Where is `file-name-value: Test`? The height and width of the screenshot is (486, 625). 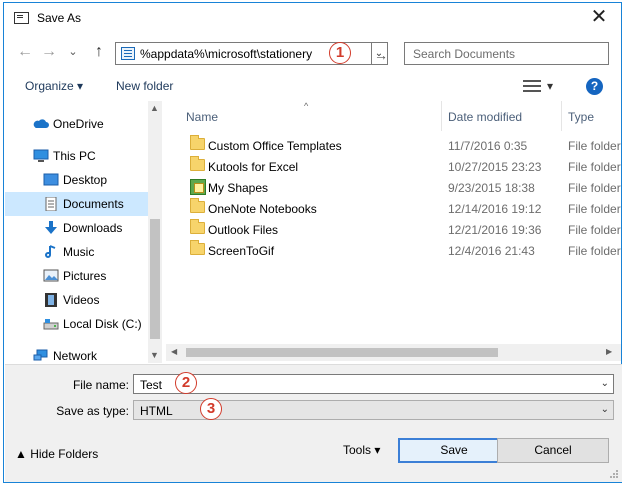
file-name-value: Test is located at coordinates (151, 385).